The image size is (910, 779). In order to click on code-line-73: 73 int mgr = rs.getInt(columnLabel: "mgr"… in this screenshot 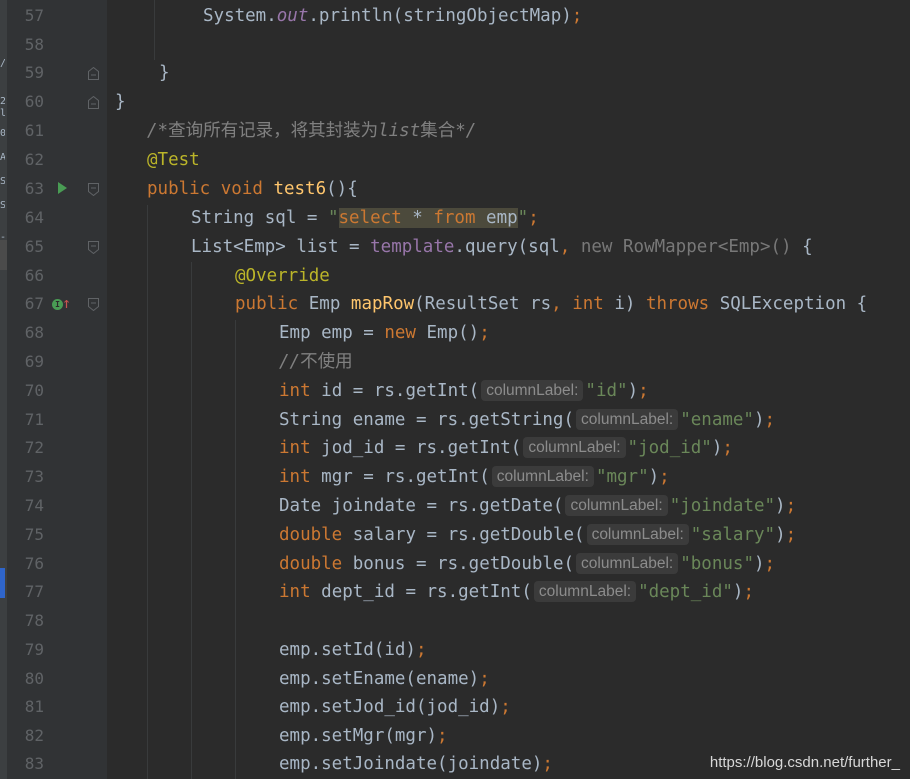, I will do `click(455, 477)`.